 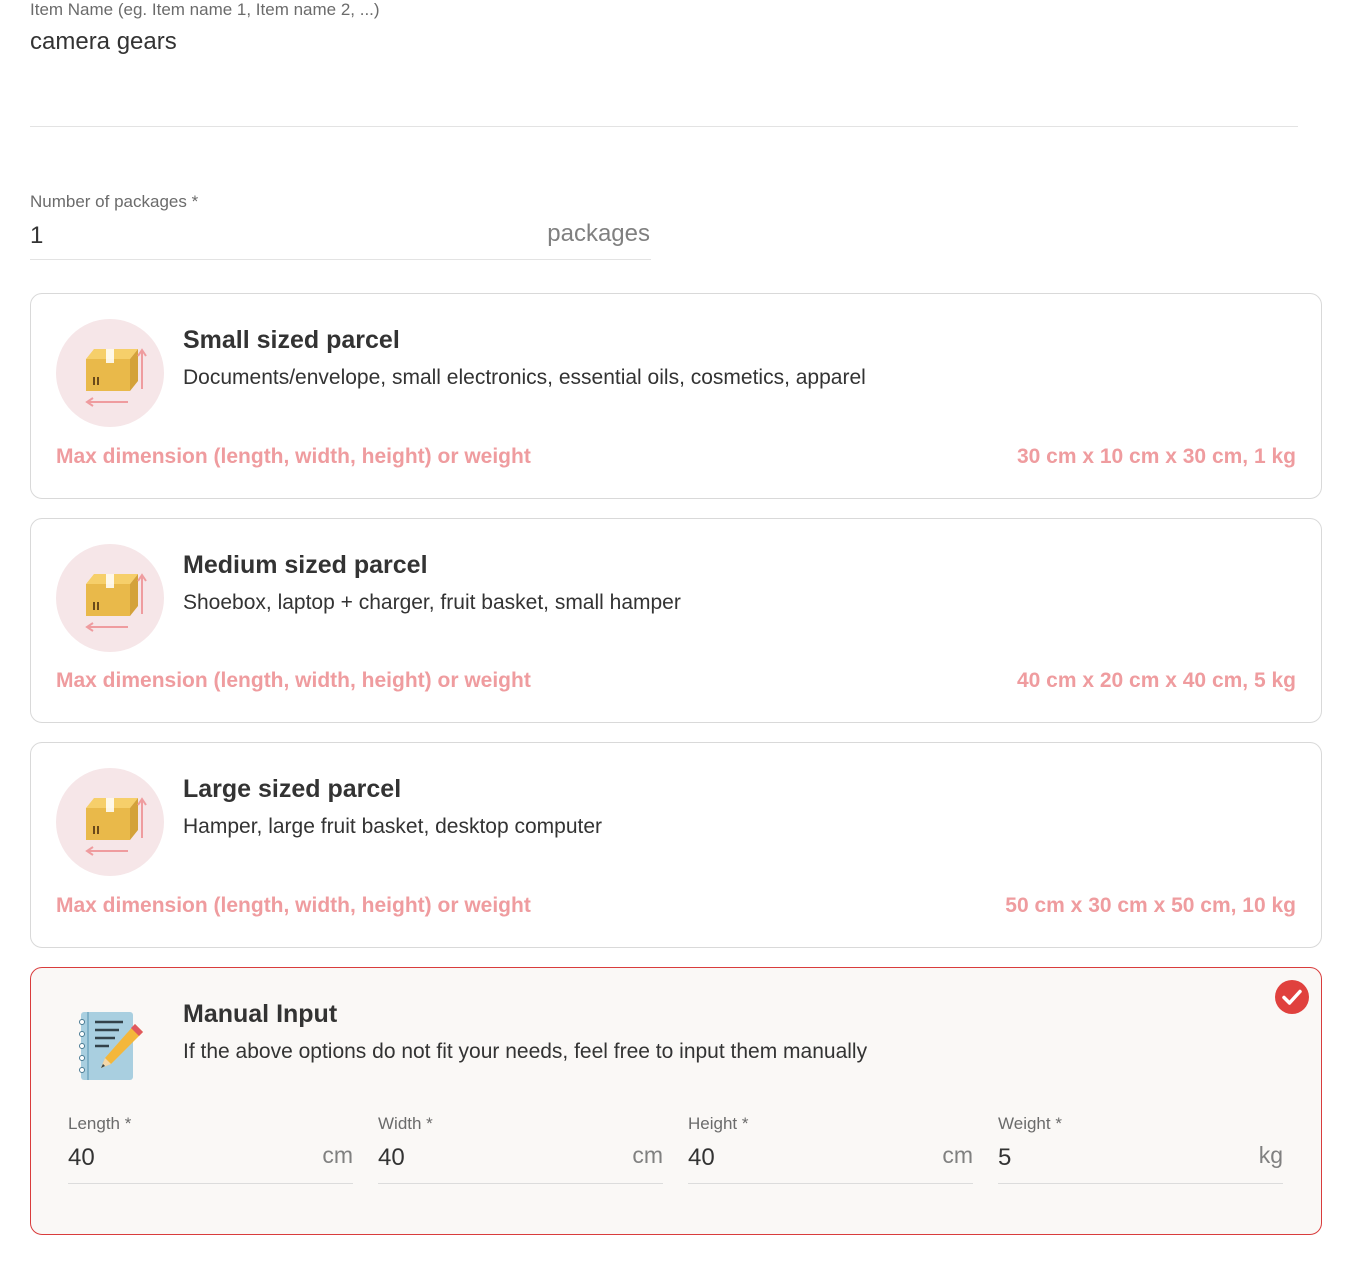 What do you see at coordinates (957, 1155) in the screenshot?
I see `height-unit: cm` at bounding box center [957, 1155].